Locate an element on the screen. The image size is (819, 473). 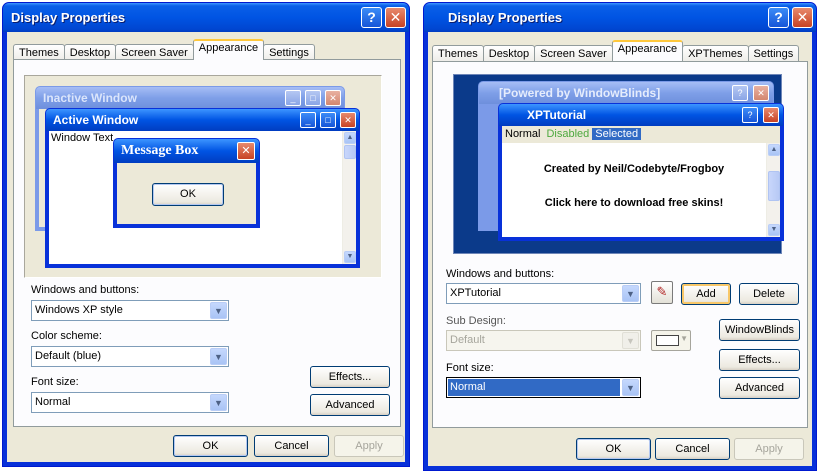
right-cancel-button: Cancel is located at coordinates (692, 449).